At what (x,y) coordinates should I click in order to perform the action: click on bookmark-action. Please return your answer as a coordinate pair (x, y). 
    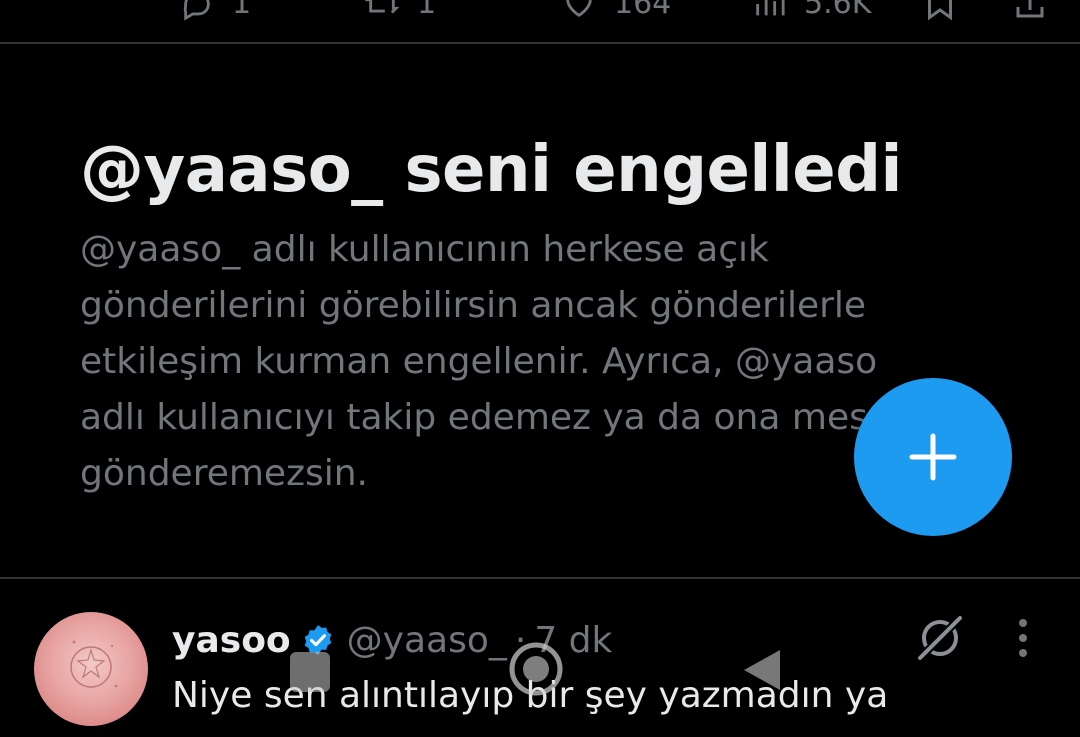
    Looking at the image, I should click on (940, 11).